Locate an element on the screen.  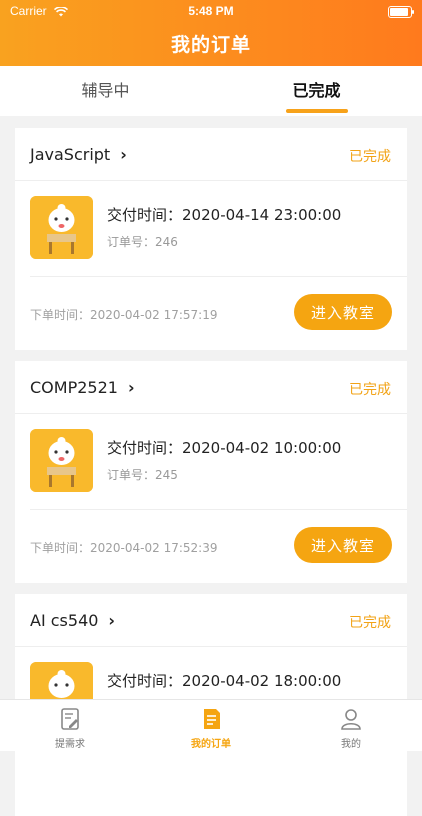
delivery-value: 2020-04-02 10:00:00 is located at coordinates (262, 448).